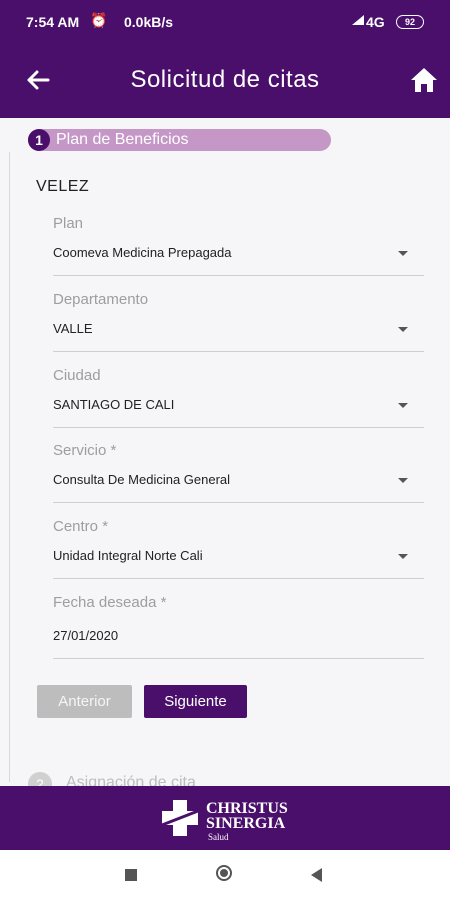 The width and height of the screenshot is (450, 900). I want to click on battery-icon: 92, so click(410, 22).